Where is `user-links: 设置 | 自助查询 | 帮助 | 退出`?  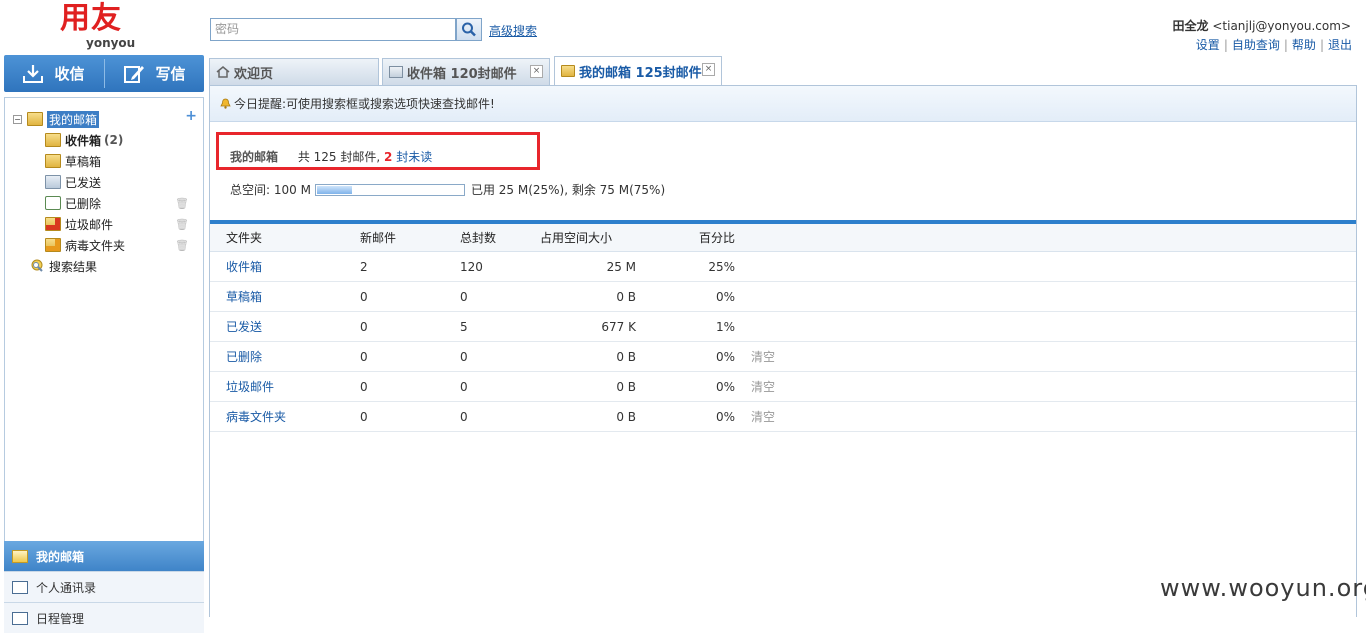 user-links: 设置 | 自助查询 | 帮助 | 退出 is located at coordinates (1274, 44).